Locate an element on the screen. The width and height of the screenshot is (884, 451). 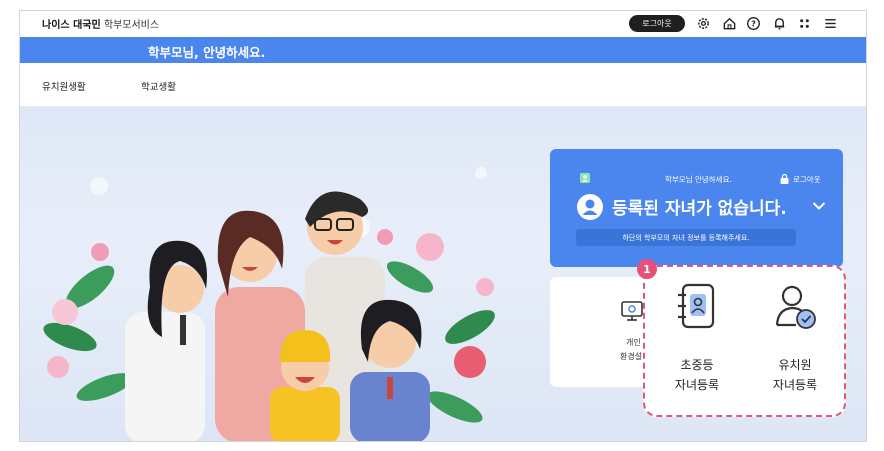
user-check-icon is located at coordinates (795, 307).